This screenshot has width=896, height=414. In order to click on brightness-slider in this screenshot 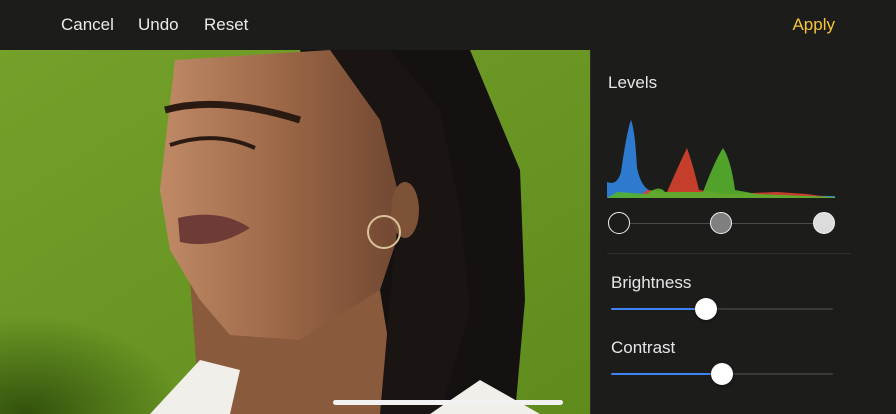, I will do `click(722, 309)`.